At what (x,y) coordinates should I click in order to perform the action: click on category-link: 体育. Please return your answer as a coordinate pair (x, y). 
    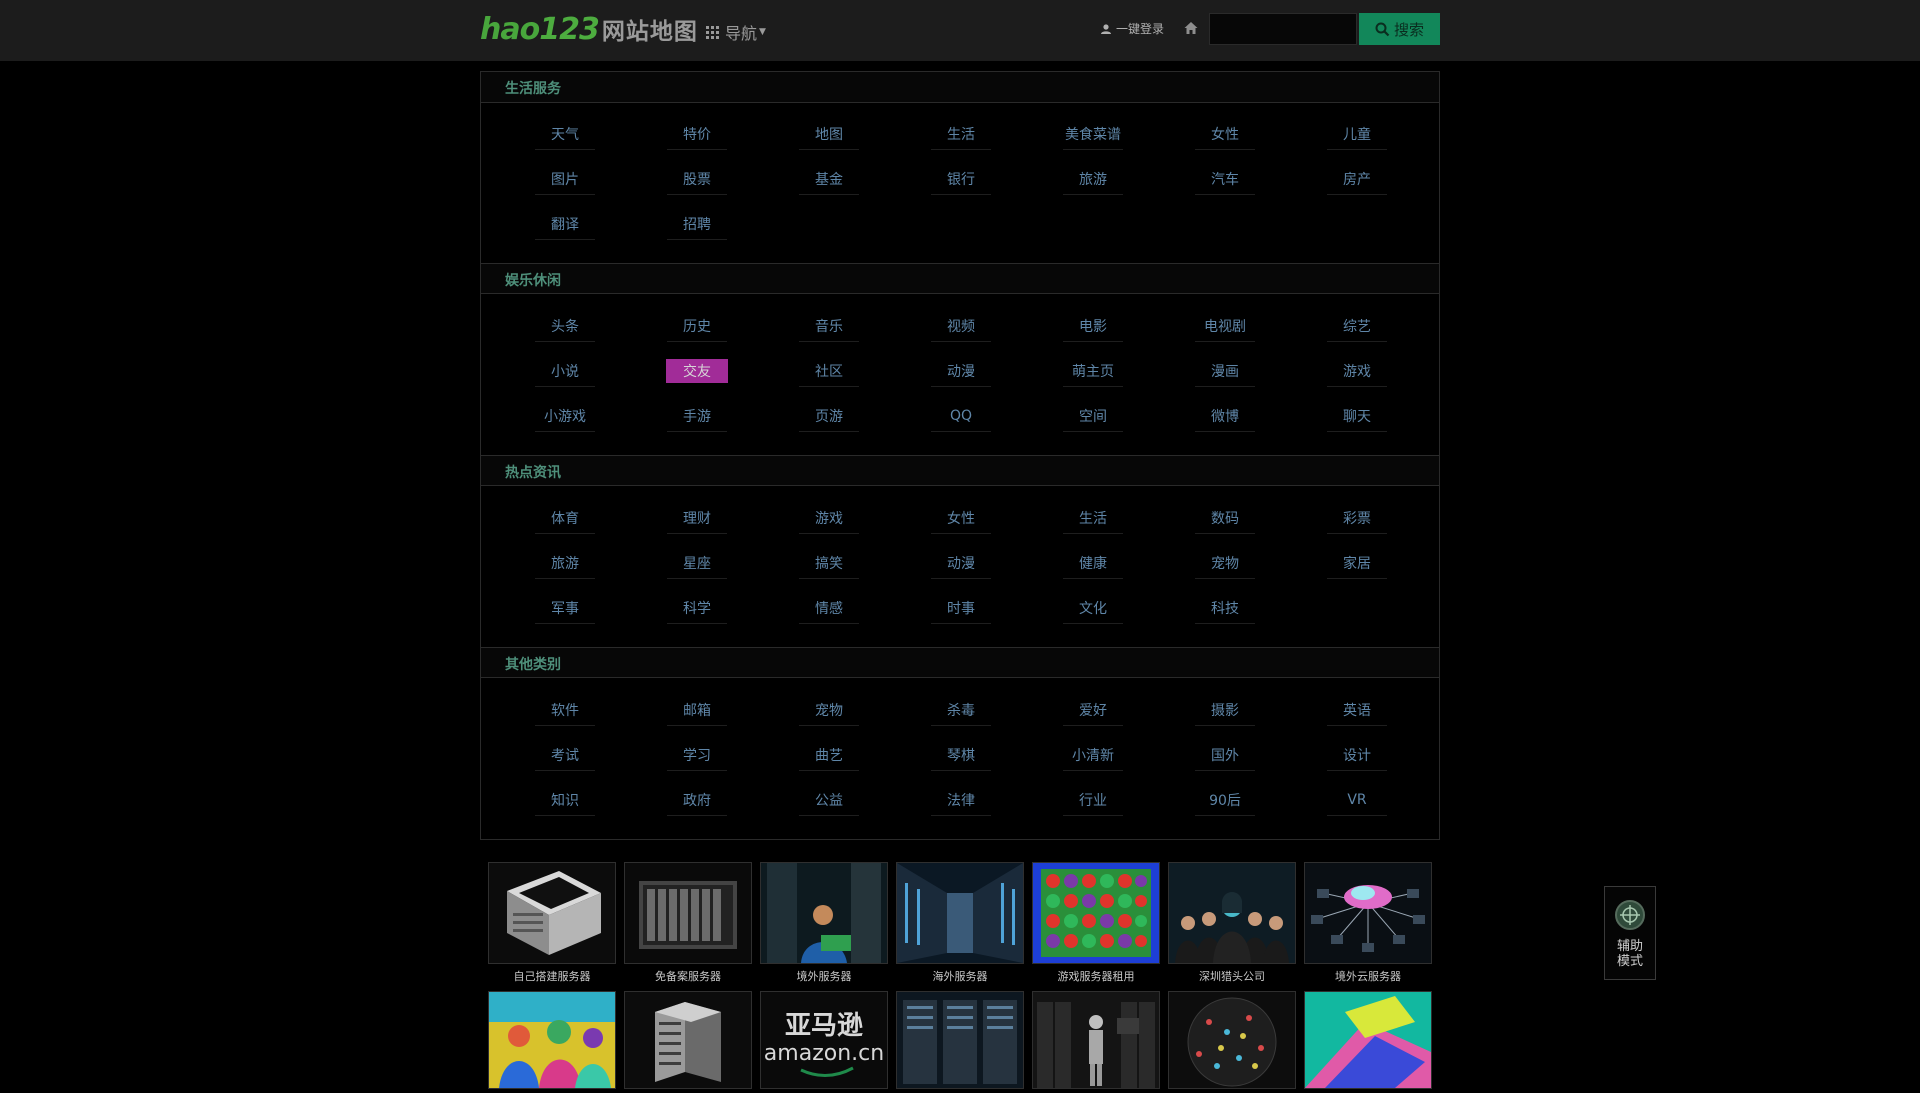
    Looking at the image, I should click on (565, 517).